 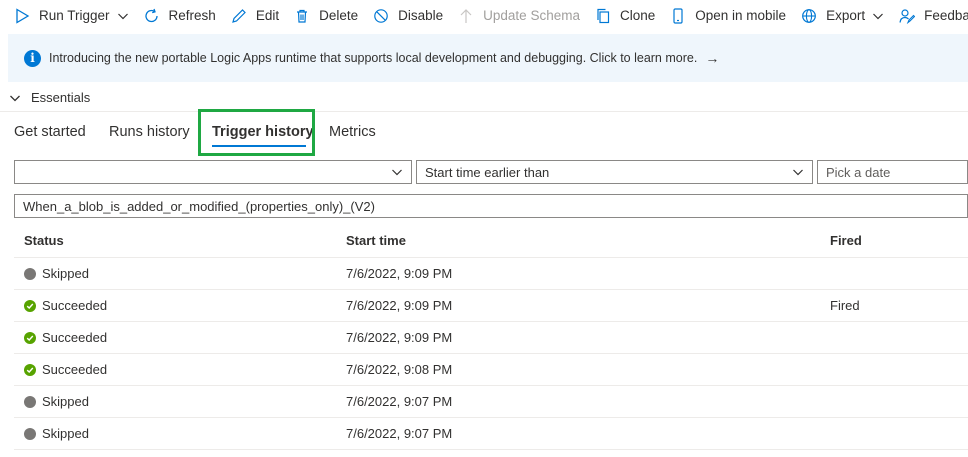 I want to click on table-row: Skipped 7/6/2022, 9:09 PM, so click(x=491, y=274).